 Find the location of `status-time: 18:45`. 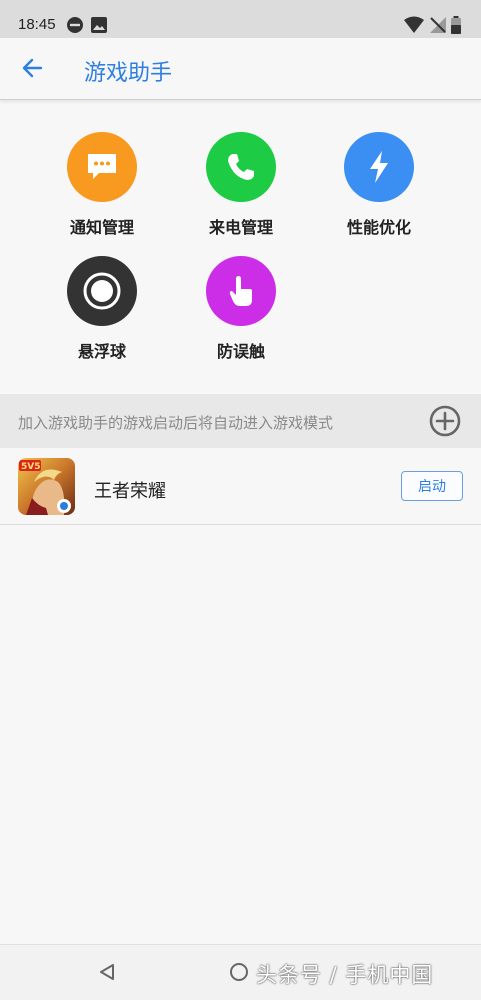

status-time: 18:45 is located at coordinates (37, 24).